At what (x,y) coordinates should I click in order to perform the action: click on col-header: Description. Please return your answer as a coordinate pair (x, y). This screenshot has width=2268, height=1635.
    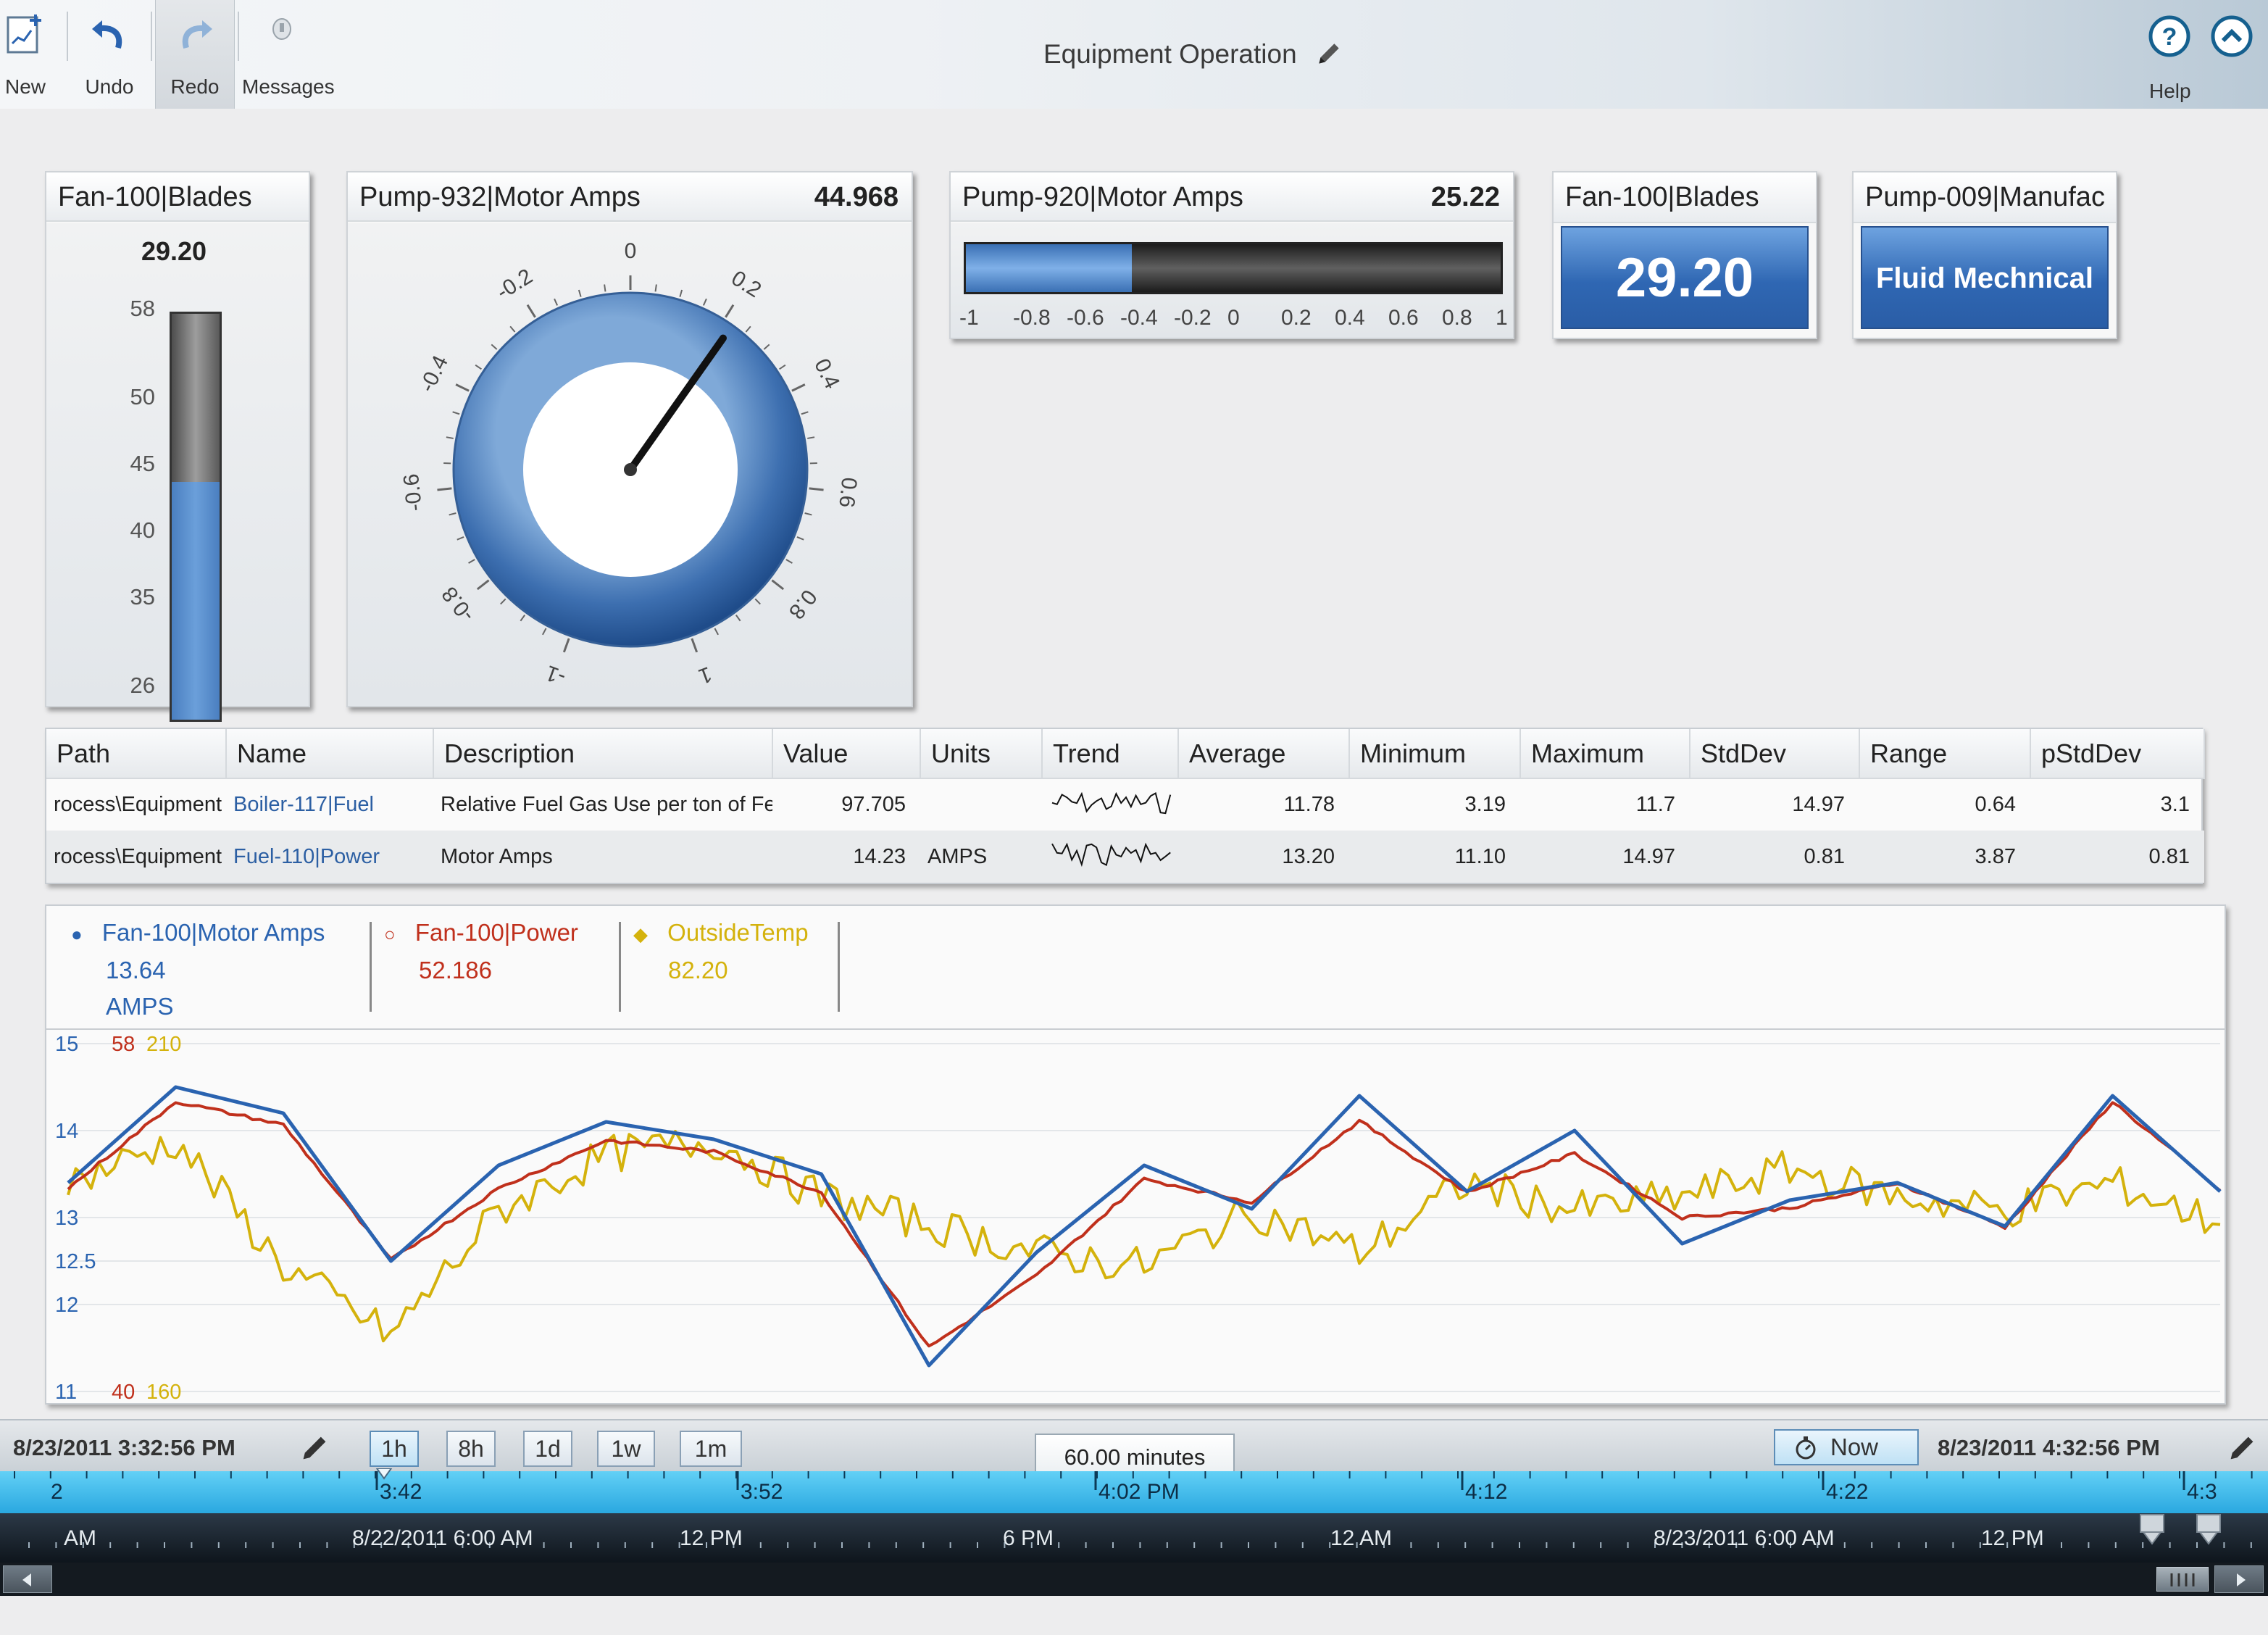
    Looking at the image, I should click on (603, 754).